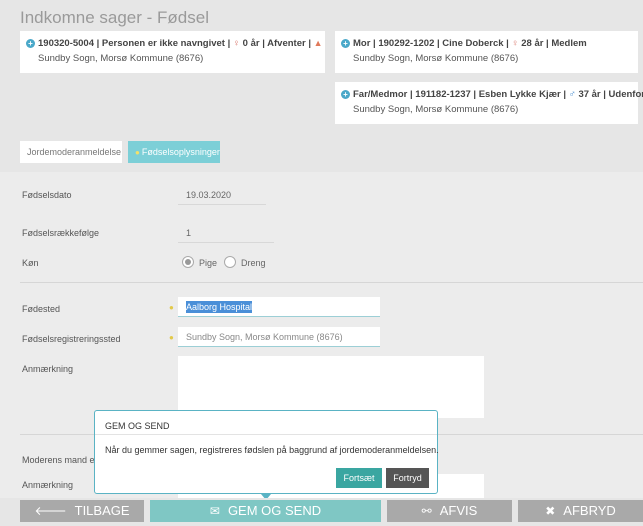 The width and height of the screenshot is (643, 526). I want to click on section-divider, so click(331, 282).